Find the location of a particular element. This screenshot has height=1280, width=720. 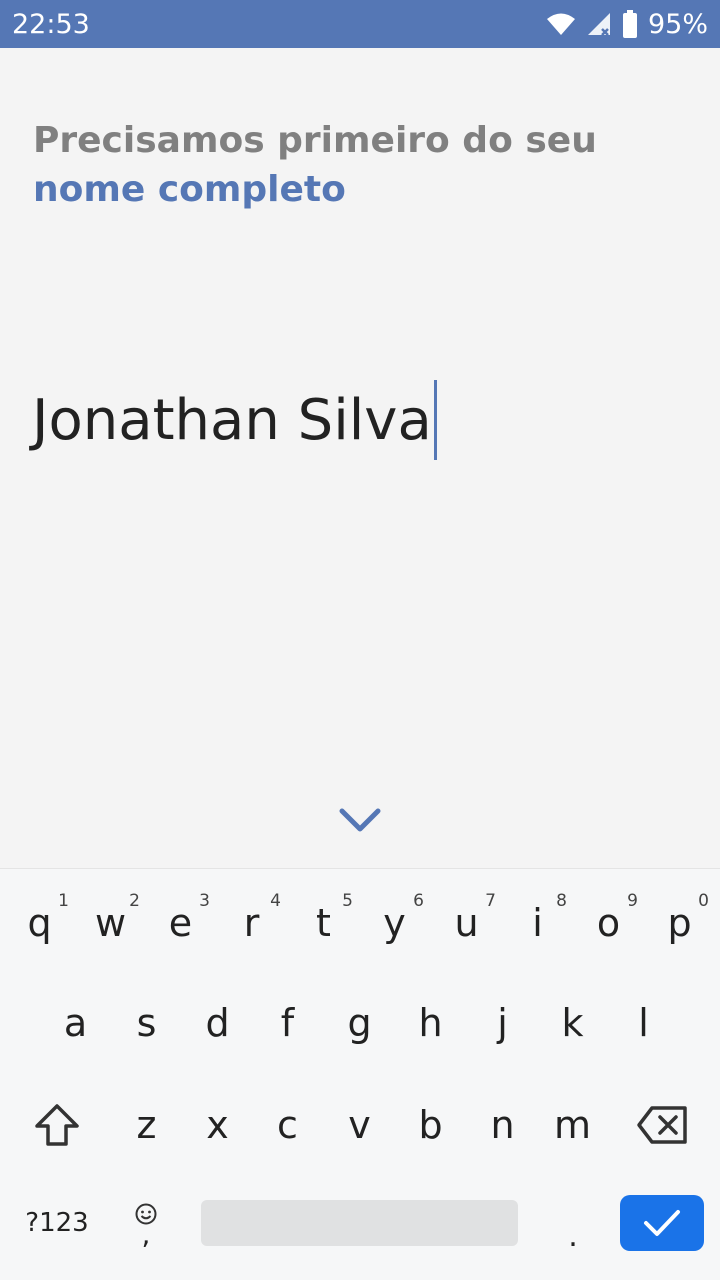

full-name-value: Jonathan Silva is located at coordinates (232, 420).